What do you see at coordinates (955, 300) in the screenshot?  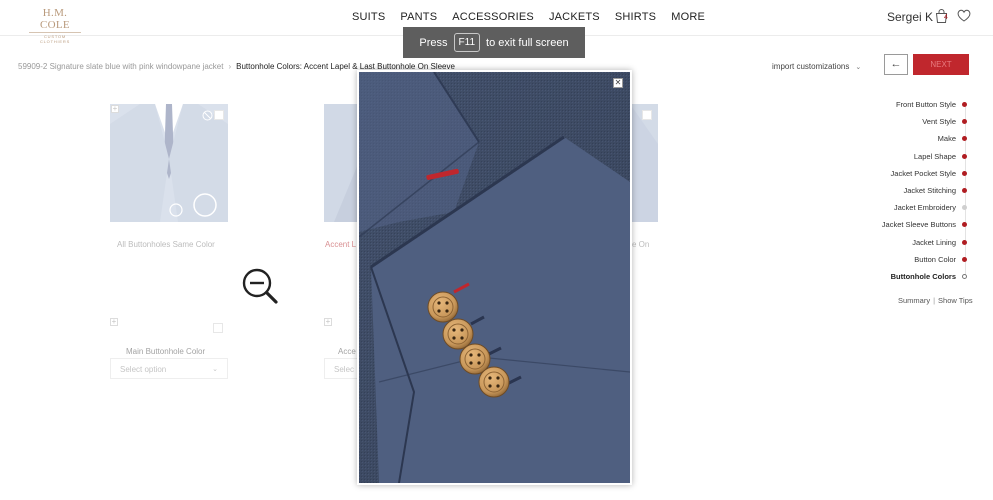 I see `show-tips-link: Show Tips` at bounding box center [955, 300].